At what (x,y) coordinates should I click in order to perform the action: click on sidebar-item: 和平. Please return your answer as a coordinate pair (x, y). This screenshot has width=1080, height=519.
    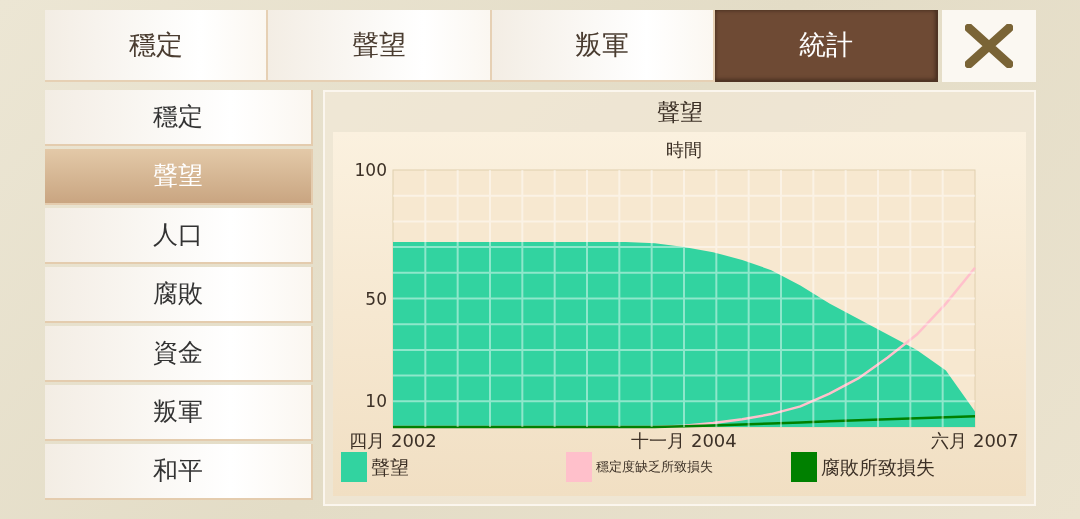
    Looking at the image, I should click on (179, 472).